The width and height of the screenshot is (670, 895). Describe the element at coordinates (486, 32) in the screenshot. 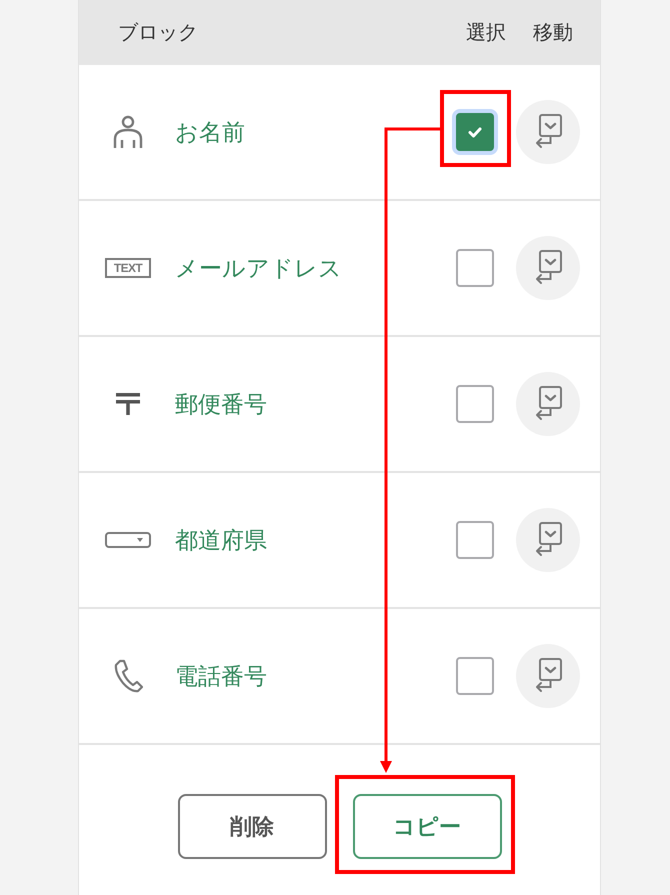

I see `column-header: 選択` at that location.